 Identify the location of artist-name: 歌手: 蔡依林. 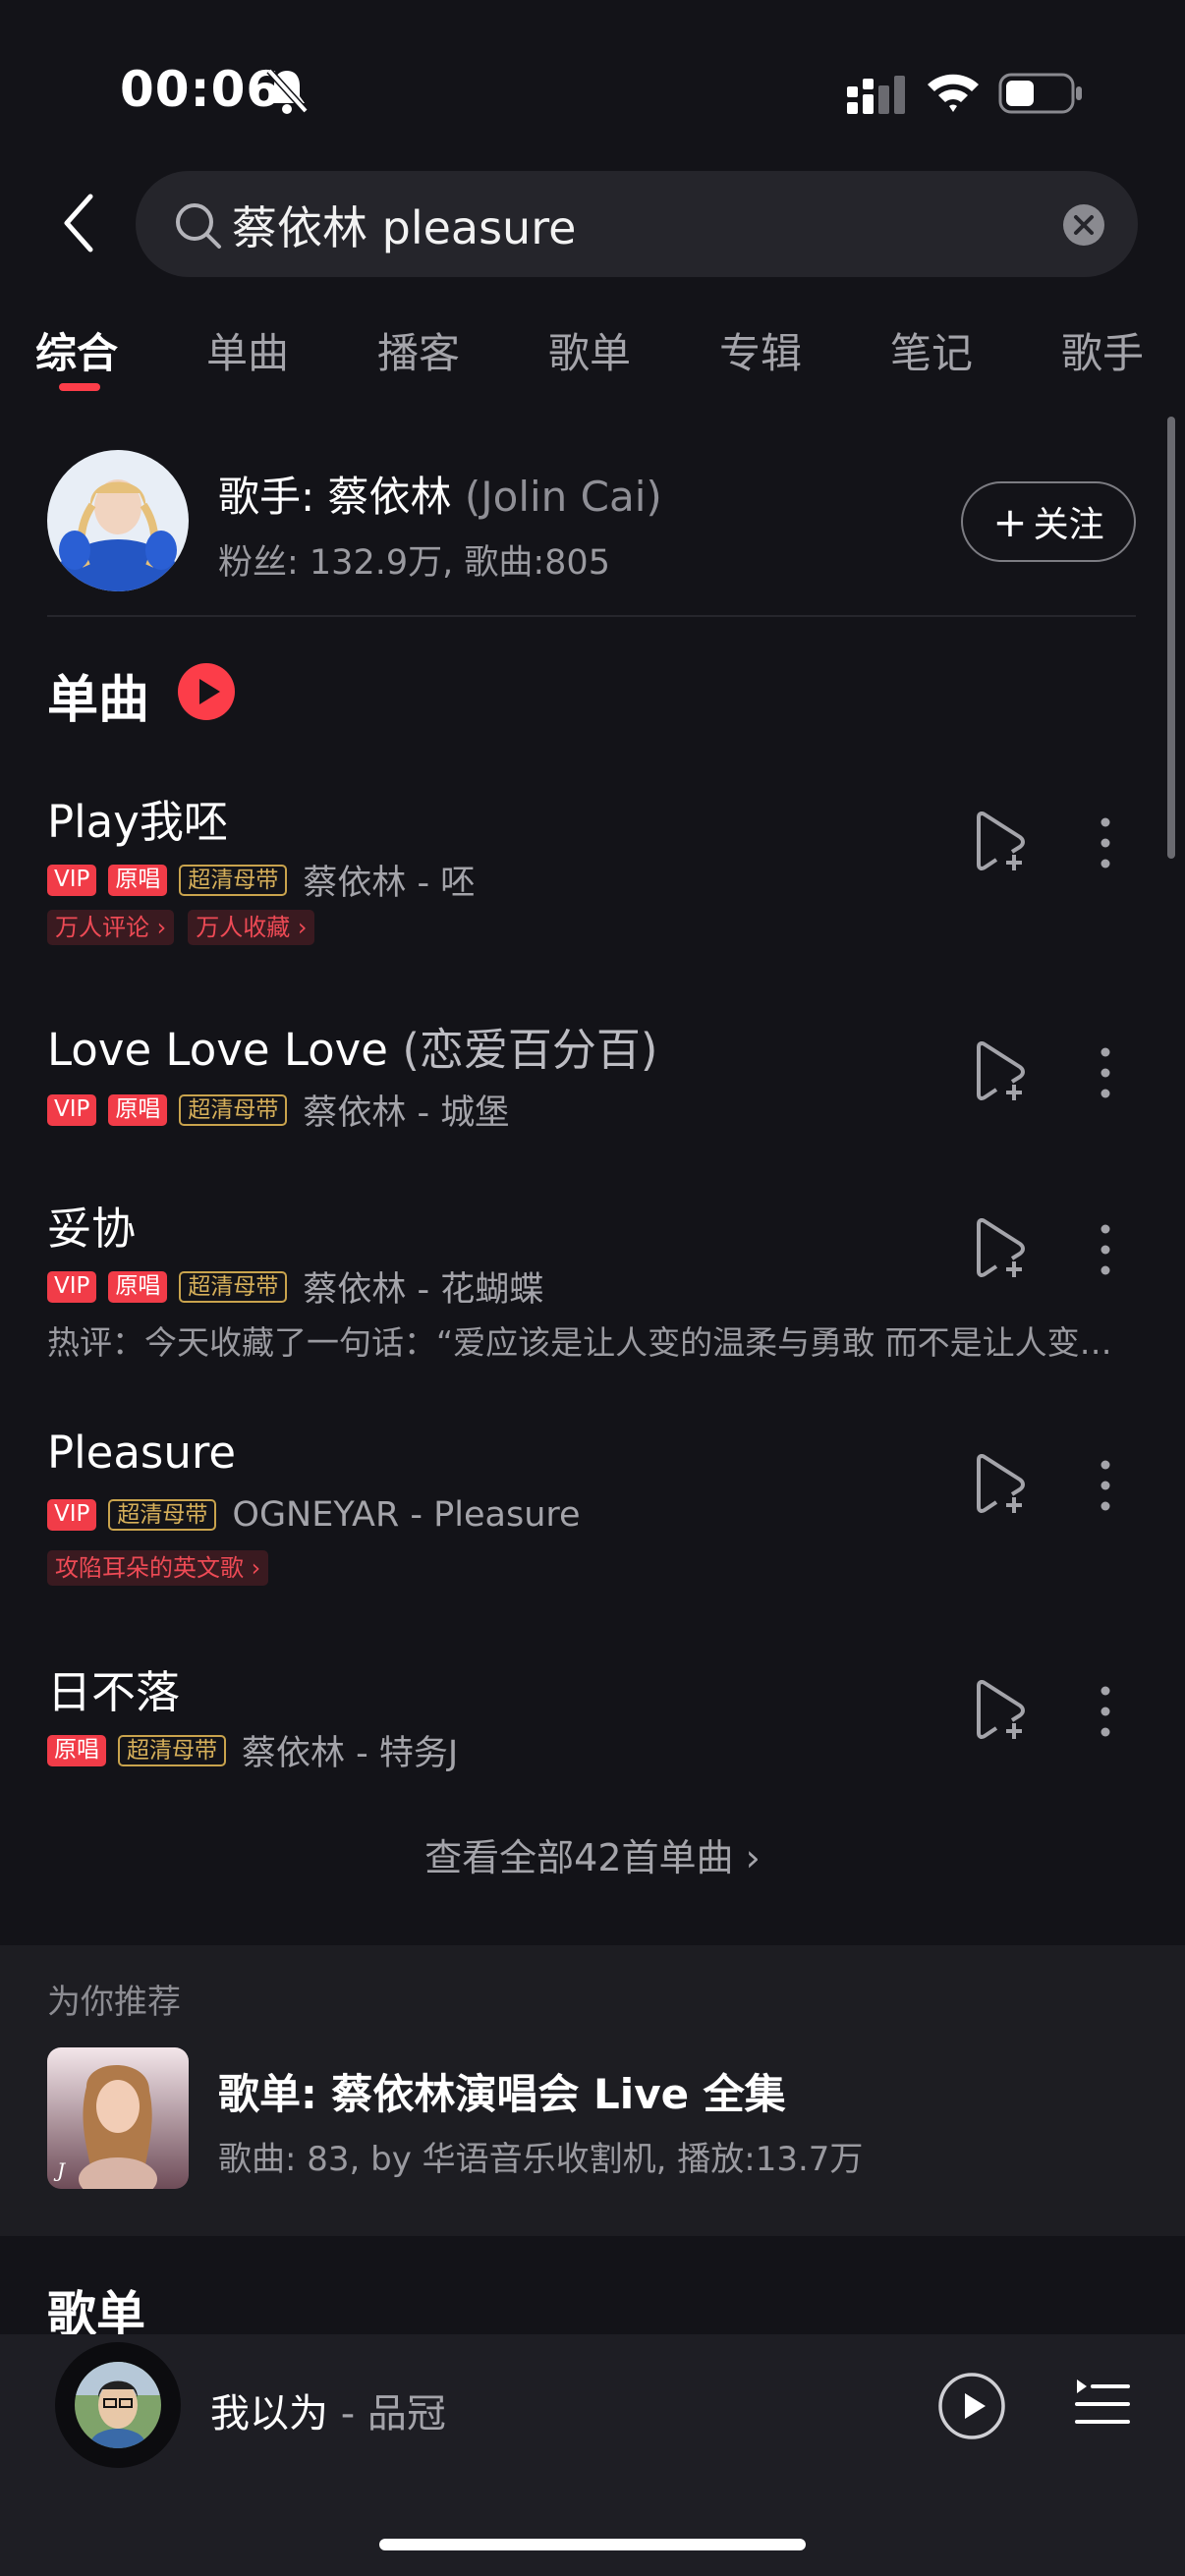
(335, 497).